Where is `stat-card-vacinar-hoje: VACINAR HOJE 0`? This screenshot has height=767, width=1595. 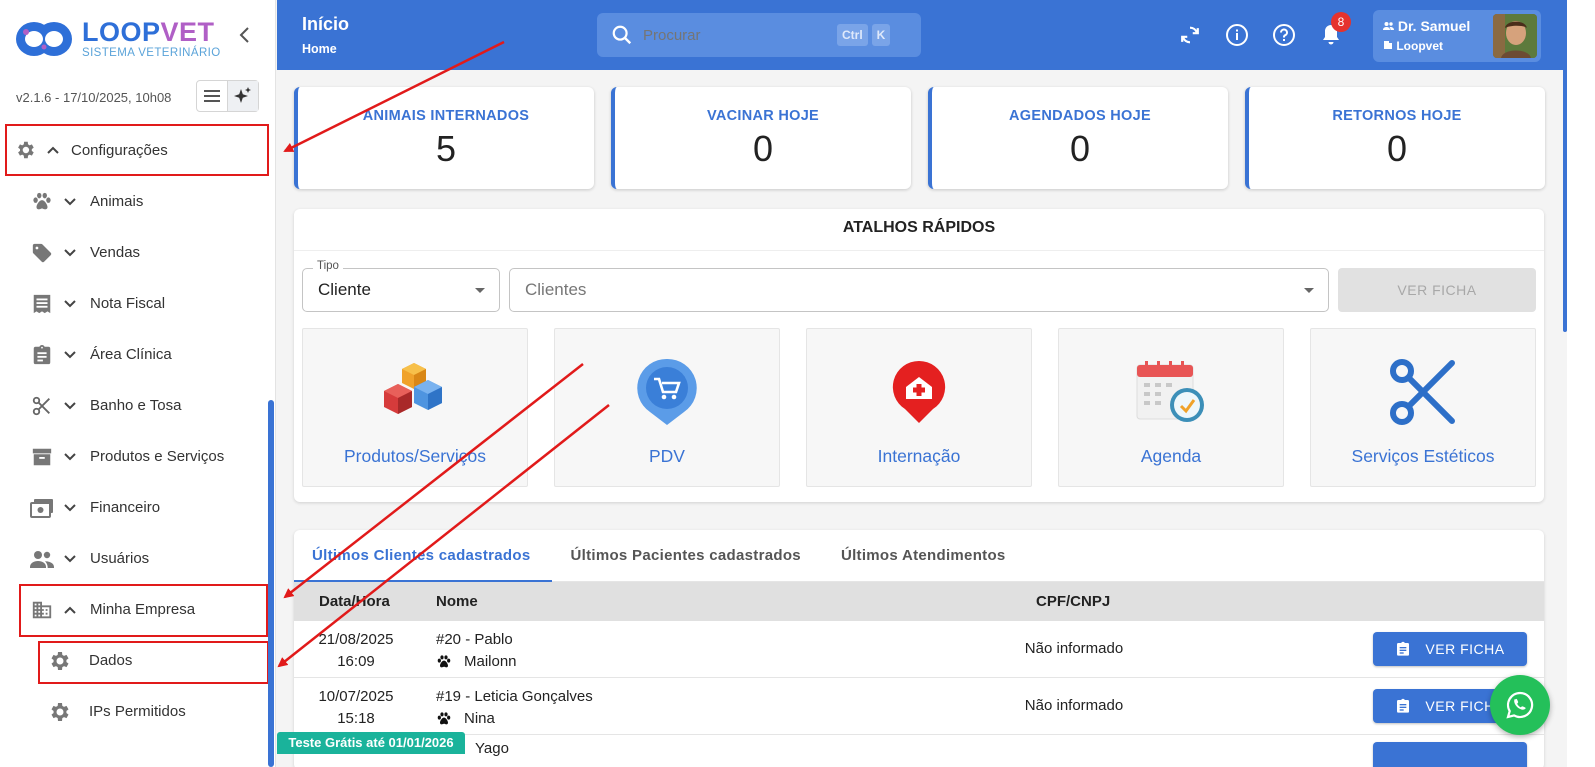
stat-card-vacinar-hoje: VACINAR HOJE 0 is located at coordinates (761, 138).